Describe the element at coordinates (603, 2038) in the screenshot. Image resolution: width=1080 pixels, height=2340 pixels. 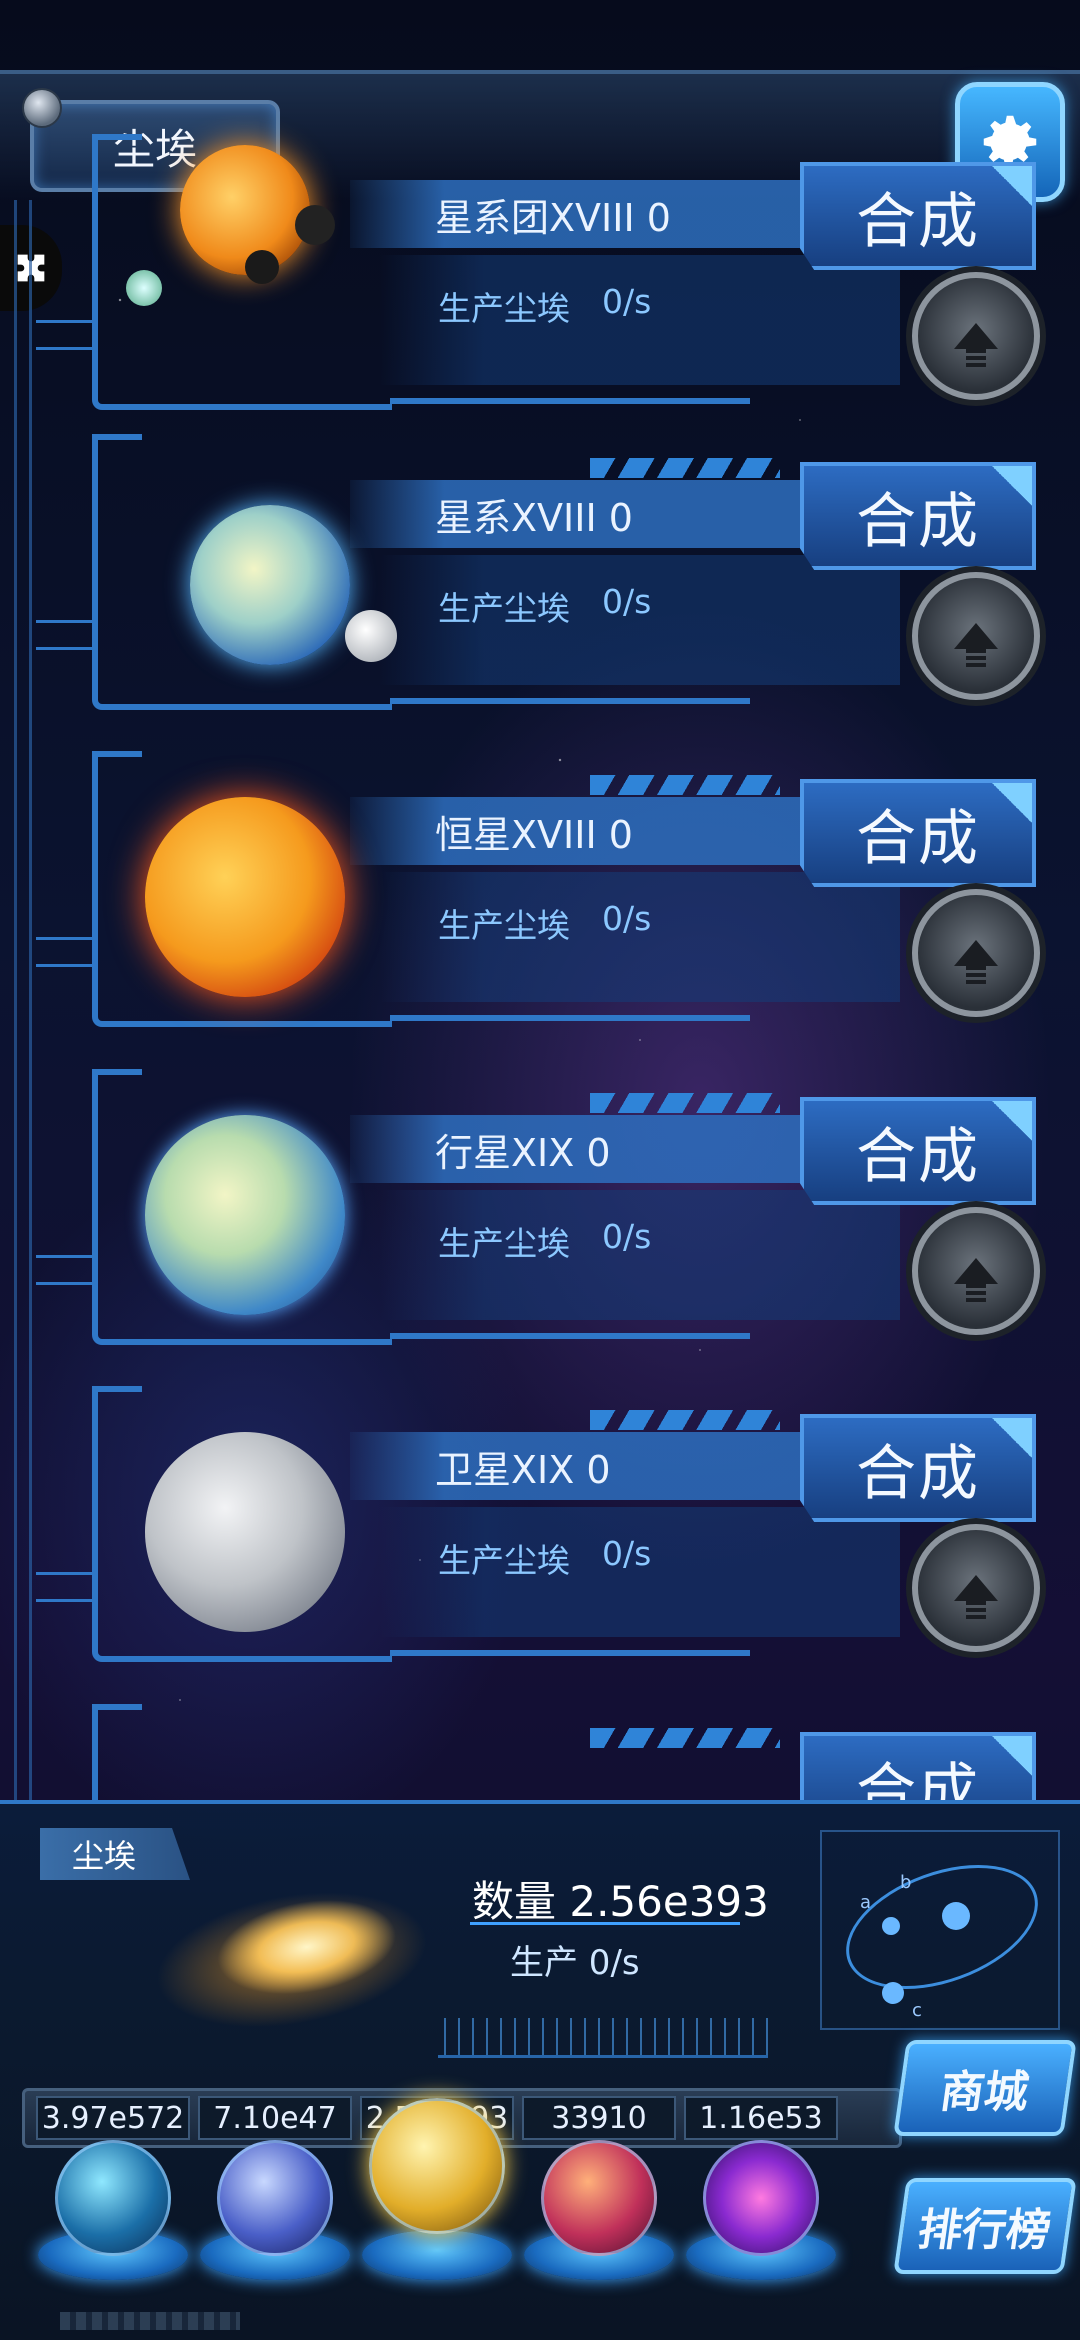
I see `waveform-graphic` at that location.